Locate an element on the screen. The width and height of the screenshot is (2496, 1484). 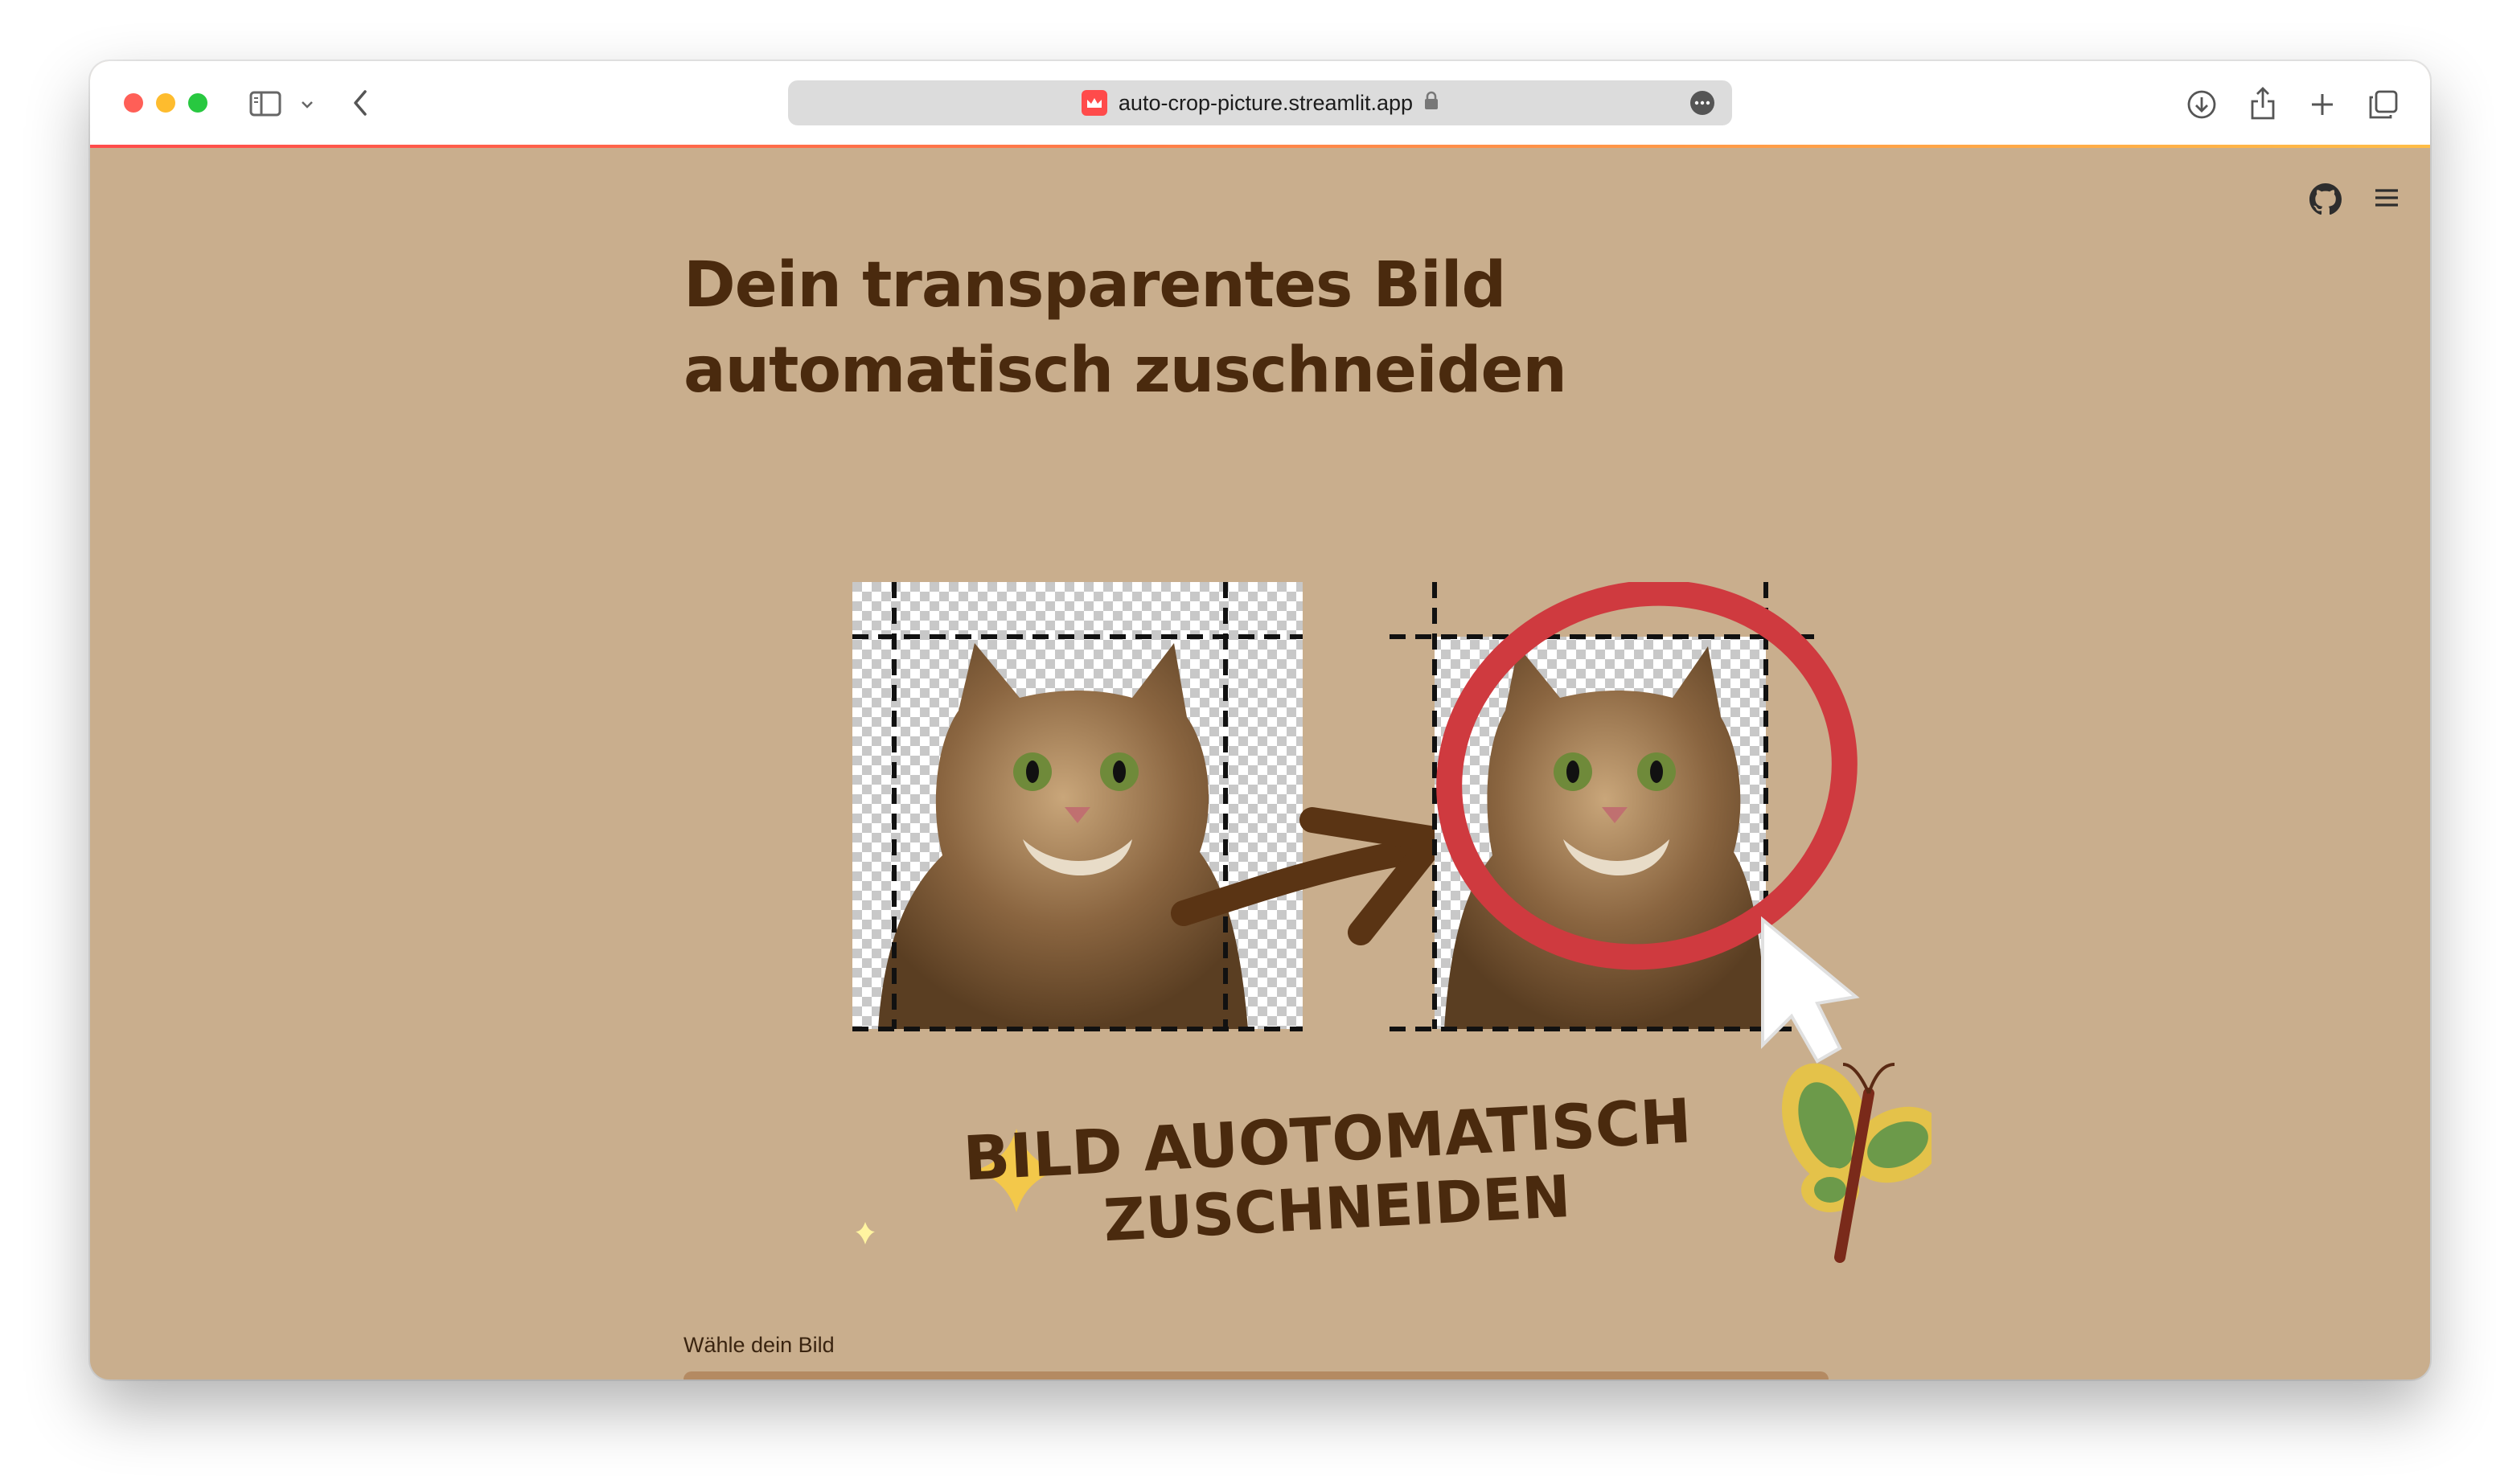
browser-toolbar: auto-crop-picture.streamlit.app is located at coordinates (1260, 104).